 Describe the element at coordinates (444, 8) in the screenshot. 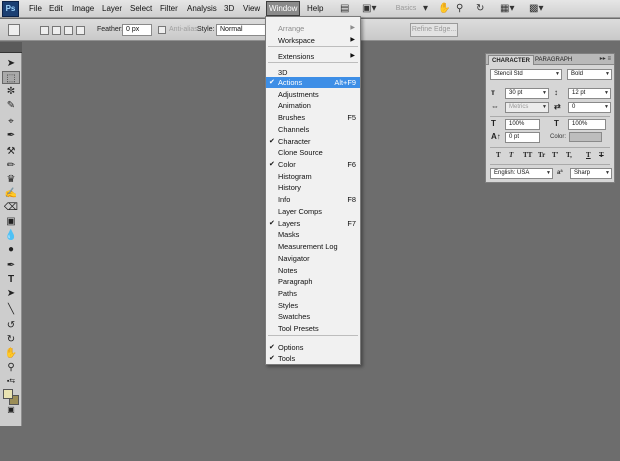

I see `hand-icon: ✋` at that location.